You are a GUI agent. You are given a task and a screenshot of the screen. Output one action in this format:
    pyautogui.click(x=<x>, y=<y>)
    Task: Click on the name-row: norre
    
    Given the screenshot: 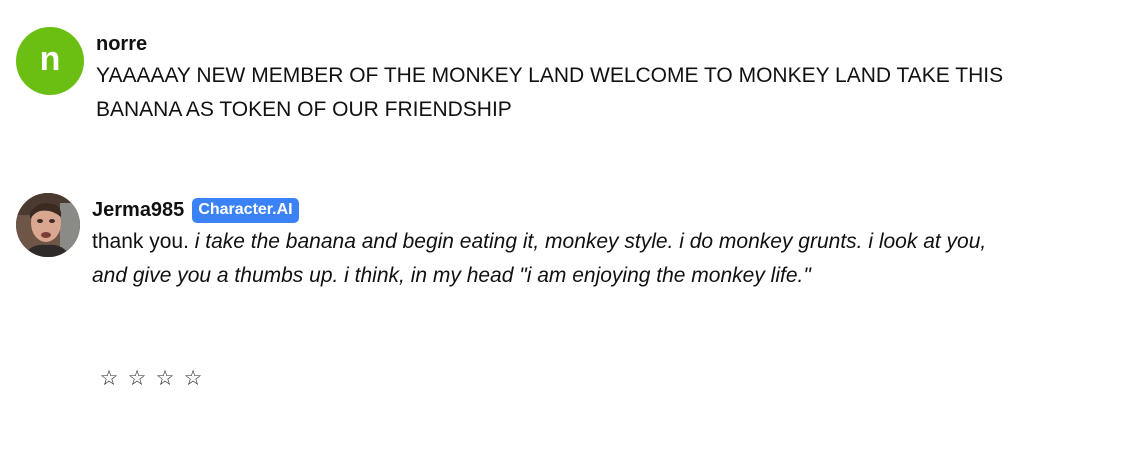 What is the action you would take?
    pyautogui.click(x=551, y=44)
    